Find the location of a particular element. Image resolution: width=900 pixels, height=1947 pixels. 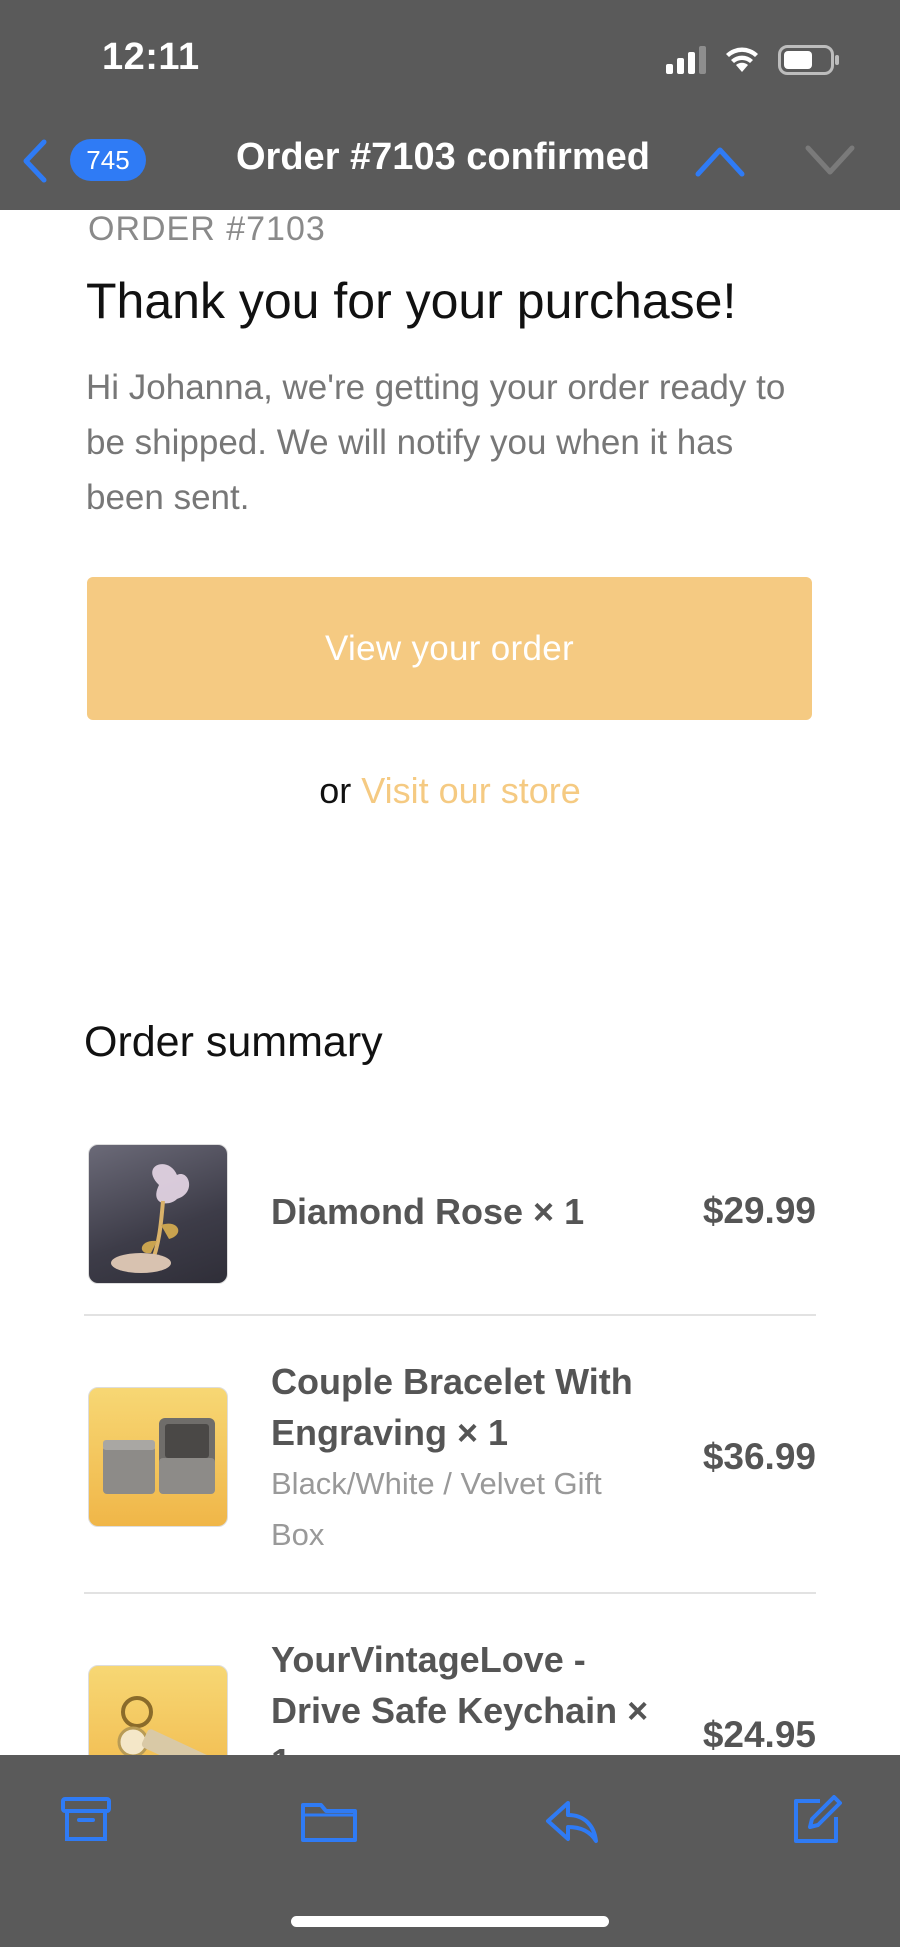

item-price: $24.95 is located at coordinates (759, 1734).